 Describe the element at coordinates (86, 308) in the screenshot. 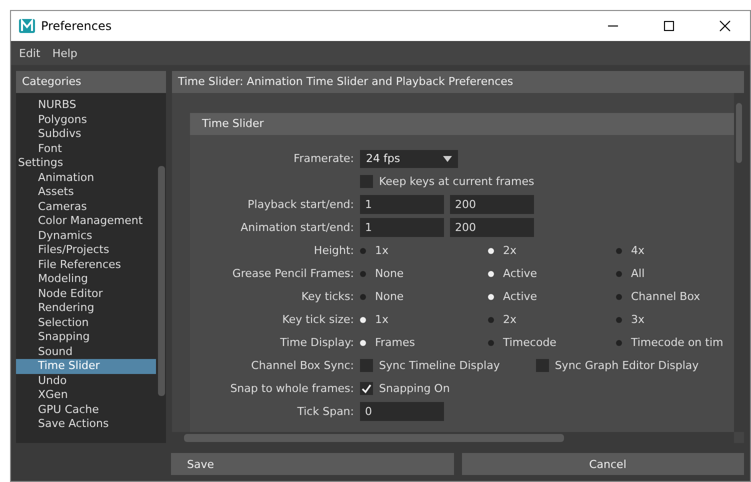

I see `category-item: Rendering` at that location.